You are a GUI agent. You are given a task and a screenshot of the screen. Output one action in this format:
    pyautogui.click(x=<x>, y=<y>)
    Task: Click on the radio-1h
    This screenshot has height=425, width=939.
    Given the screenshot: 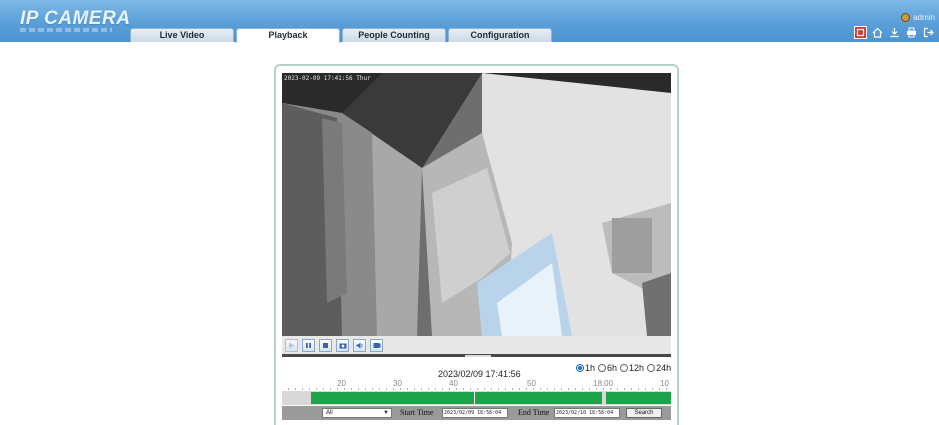 What is the action you would take?
    pyautogui.click(x=580, y=368)
    